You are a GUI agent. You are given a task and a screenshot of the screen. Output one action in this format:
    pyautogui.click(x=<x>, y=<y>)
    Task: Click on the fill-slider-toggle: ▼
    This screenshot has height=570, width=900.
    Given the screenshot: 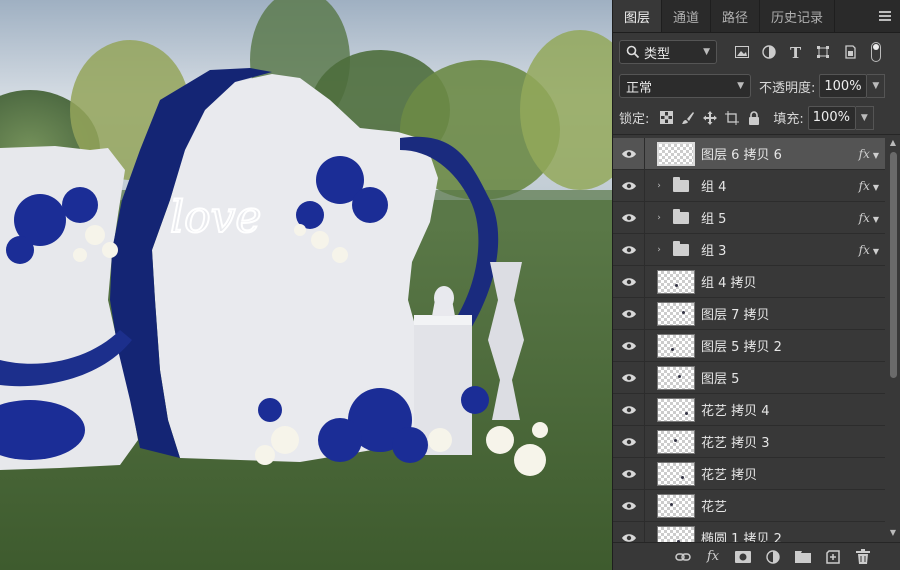 What is the action you would take?
    pyautogui.click(x=864, y=117)
    